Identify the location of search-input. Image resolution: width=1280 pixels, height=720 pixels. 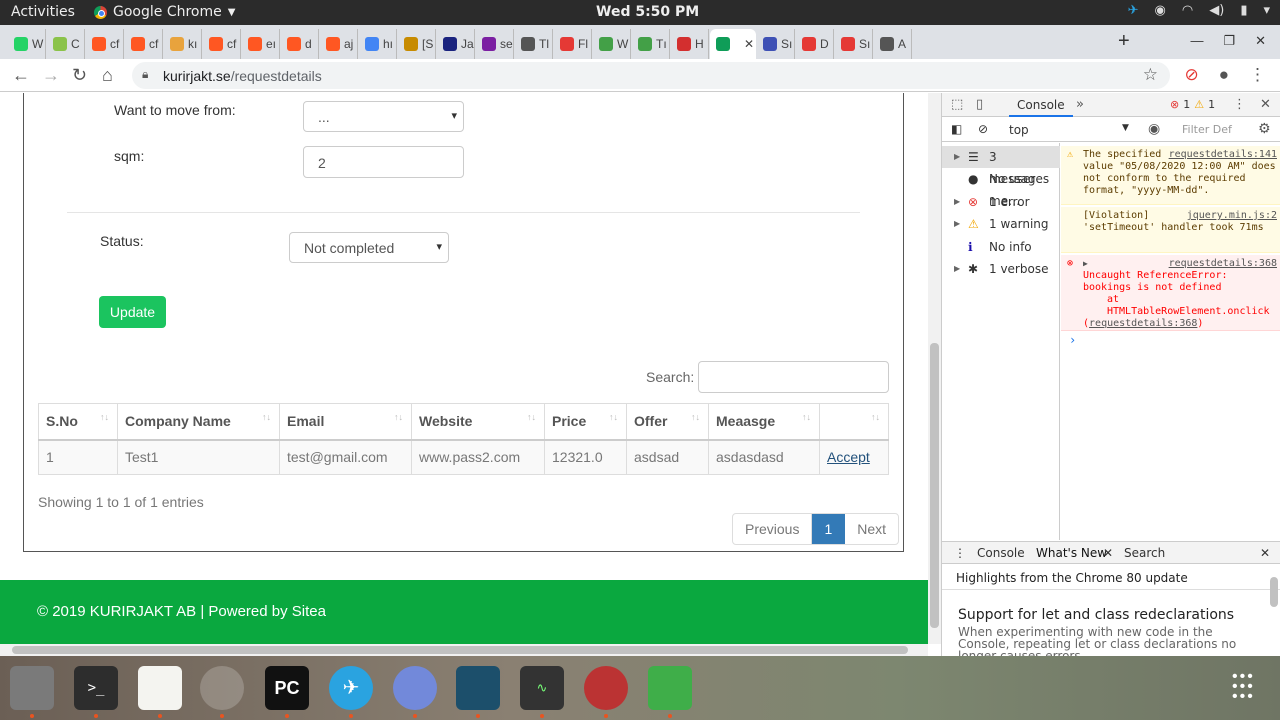
(793, 377).